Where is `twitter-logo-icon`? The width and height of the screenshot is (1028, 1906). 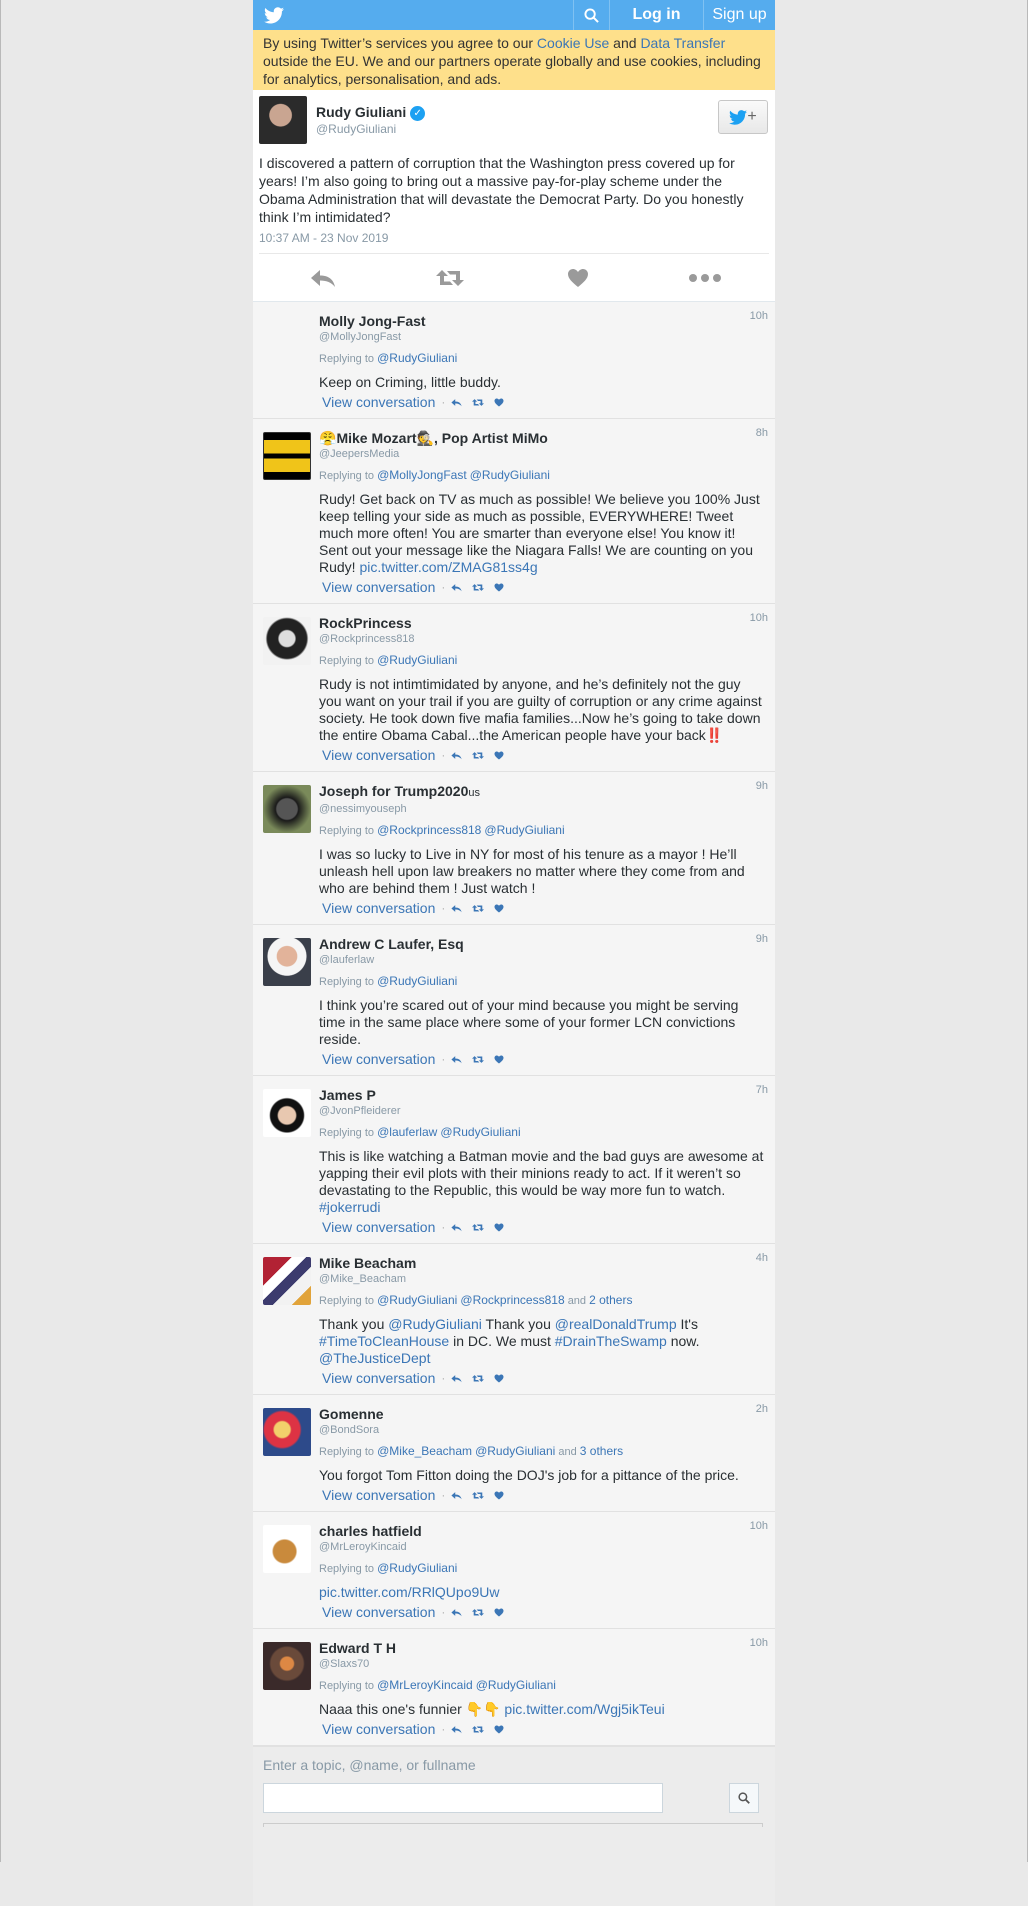 twitter-logo-icon is located at coordinates (274, 15).